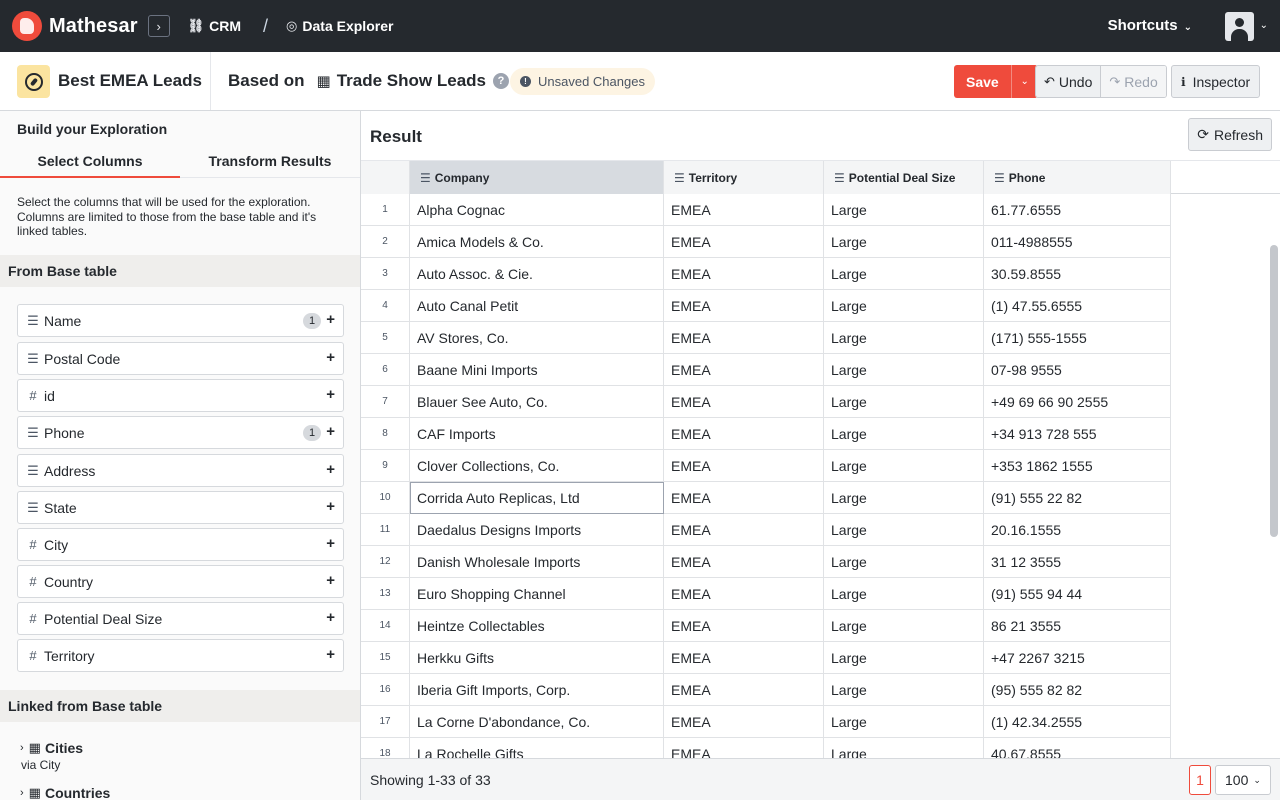  Describe the element at coordinates (1239, 26) in the screenshot. I see `user-avatar-icon` at that location.